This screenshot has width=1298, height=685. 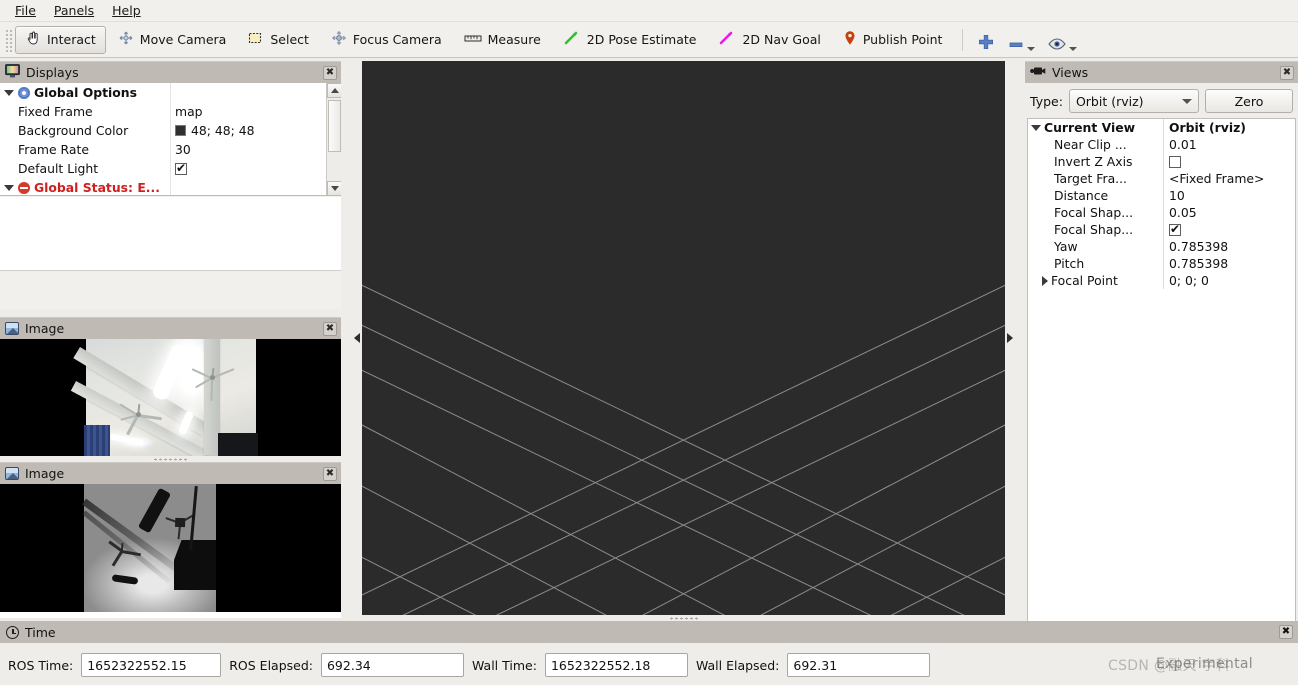 I want to click on tool-measure-label: Measure, so click(x=514, y=39).